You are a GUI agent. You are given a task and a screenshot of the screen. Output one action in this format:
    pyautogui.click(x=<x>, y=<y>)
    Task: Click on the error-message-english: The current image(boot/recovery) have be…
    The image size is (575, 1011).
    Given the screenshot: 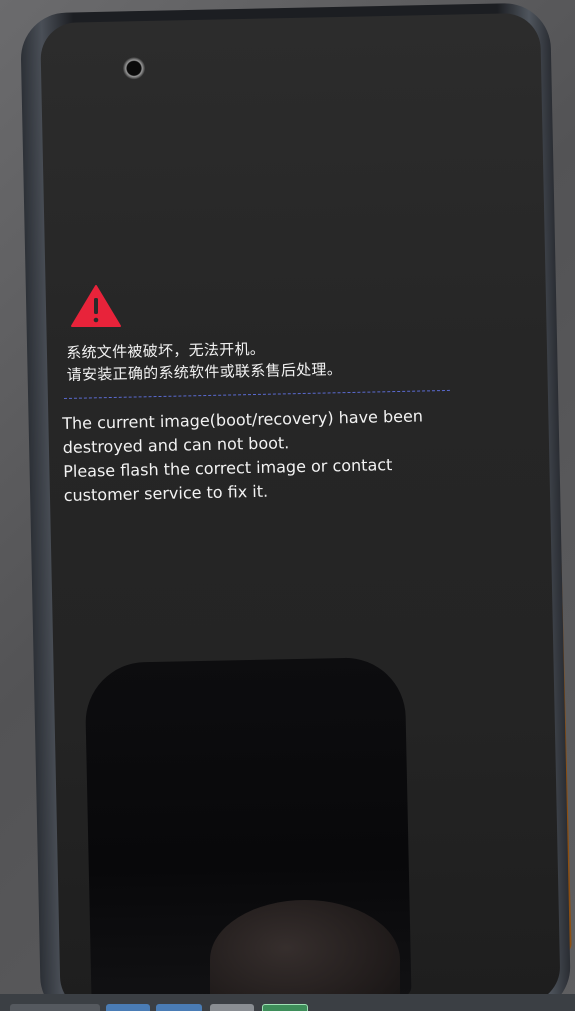 What is the action you would take?
    pyautogui.click(x=243, y=456)
    